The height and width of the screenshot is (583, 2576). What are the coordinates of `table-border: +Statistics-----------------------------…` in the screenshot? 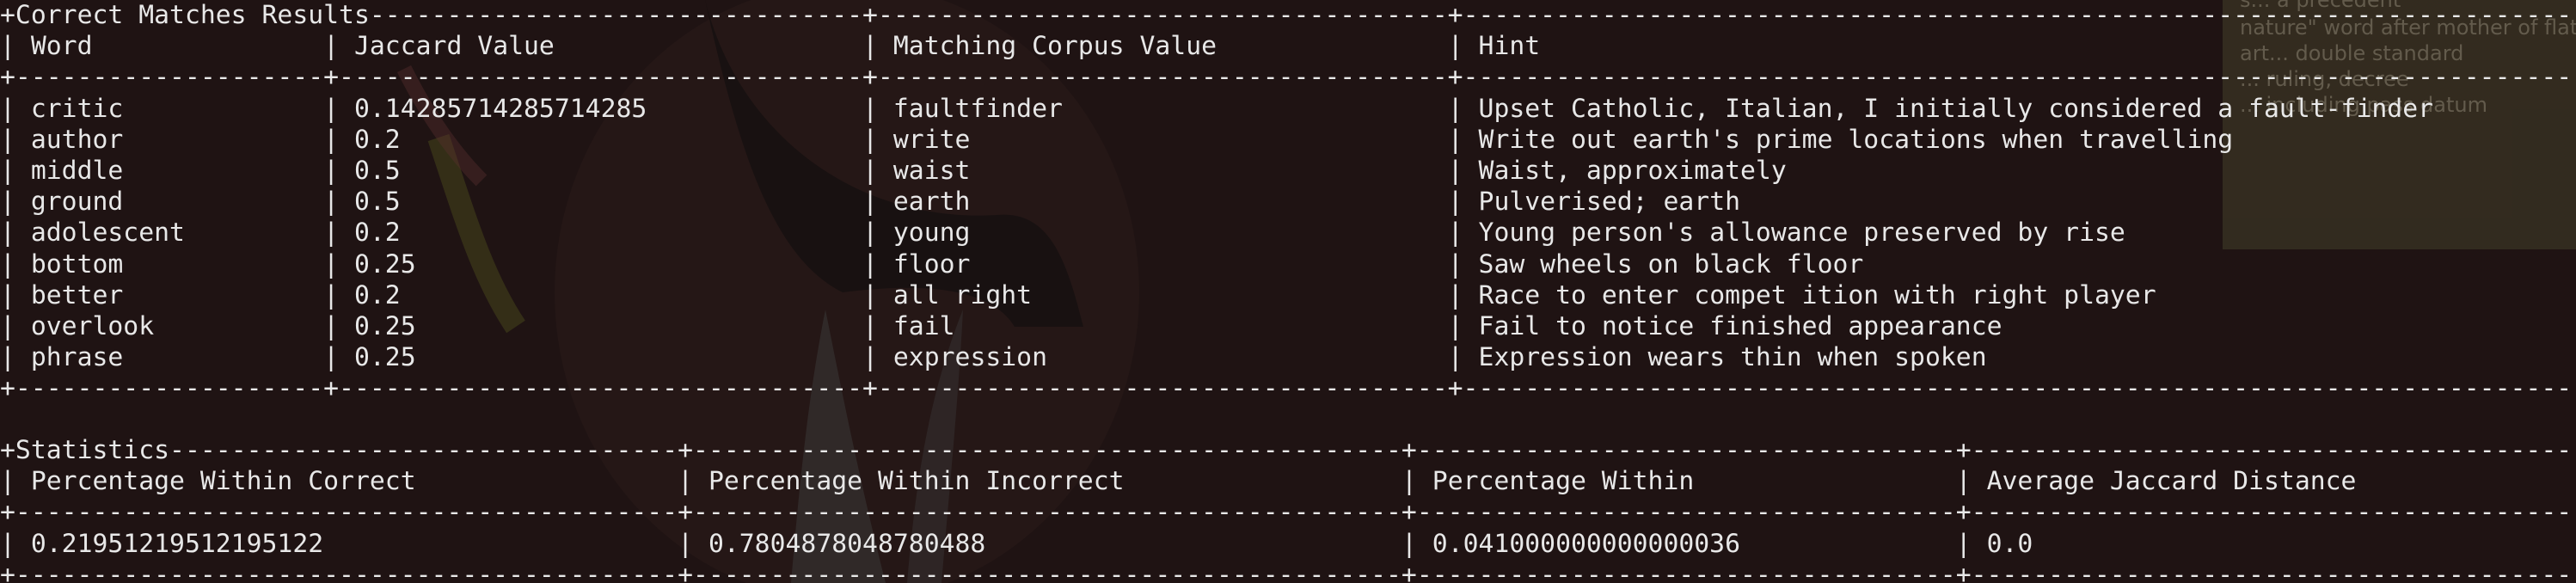 It's located at (1288, 450).